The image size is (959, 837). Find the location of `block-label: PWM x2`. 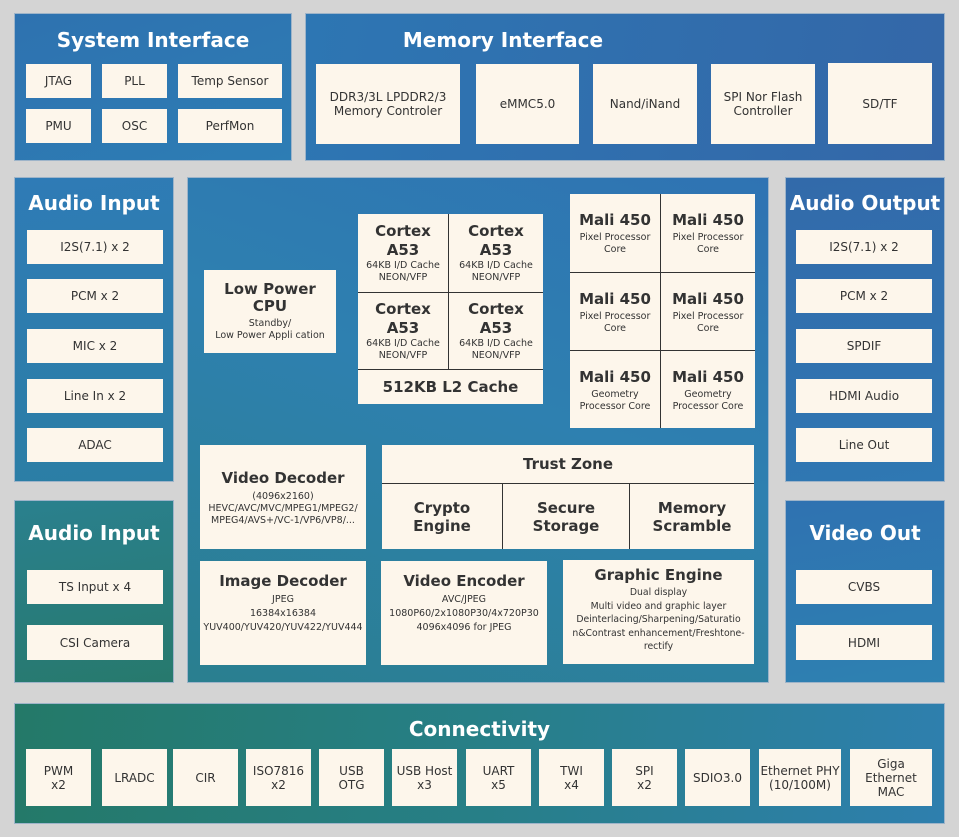

block-label: PWM x2 is located at coordinates (58, 777).